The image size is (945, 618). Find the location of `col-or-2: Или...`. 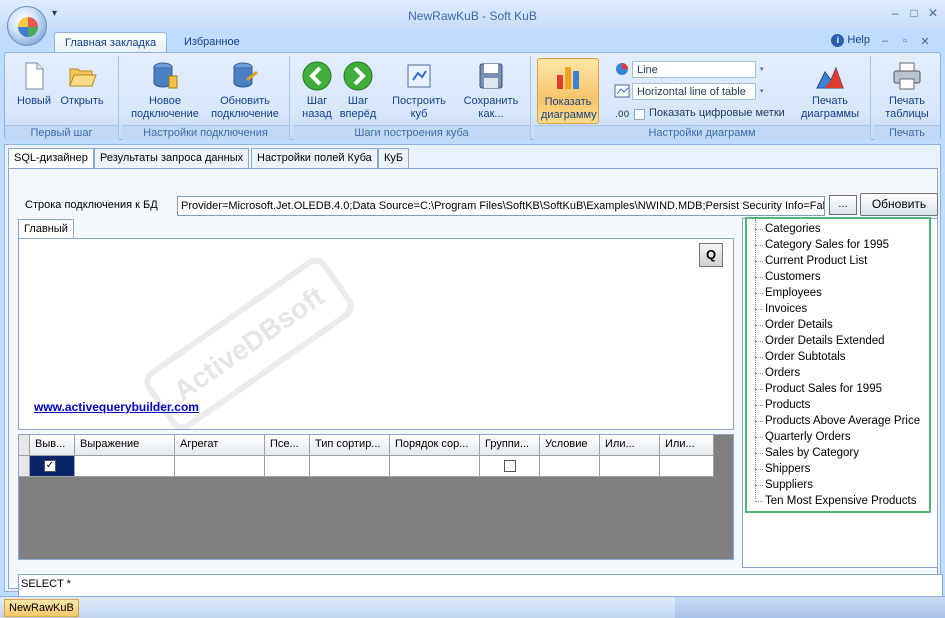

col-or-2: Или... is located at coordinates (687, 445).